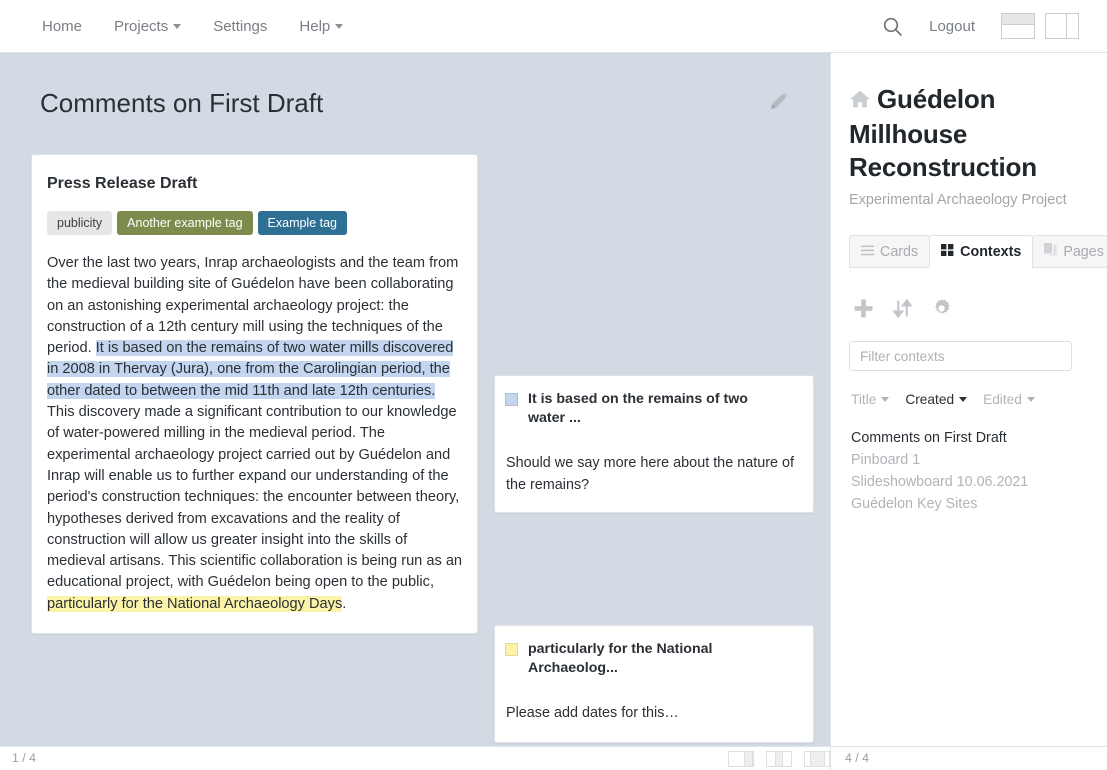 Image resolution: width=1107 pixels, height=770 pixels. I want to click on sidebar-title-row: Guédelon Millhouse Reconstruction, so click(969, 133).